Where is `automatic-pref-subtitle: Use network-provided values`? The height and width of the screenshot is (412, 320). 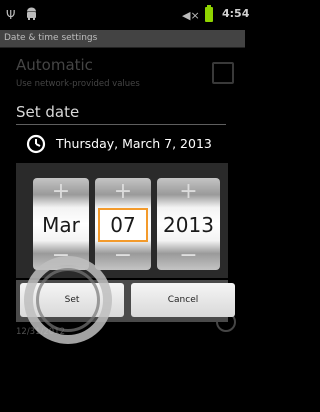
automatic-pref-subtitle: Use network-provided values is located at coordinates (78, 84).